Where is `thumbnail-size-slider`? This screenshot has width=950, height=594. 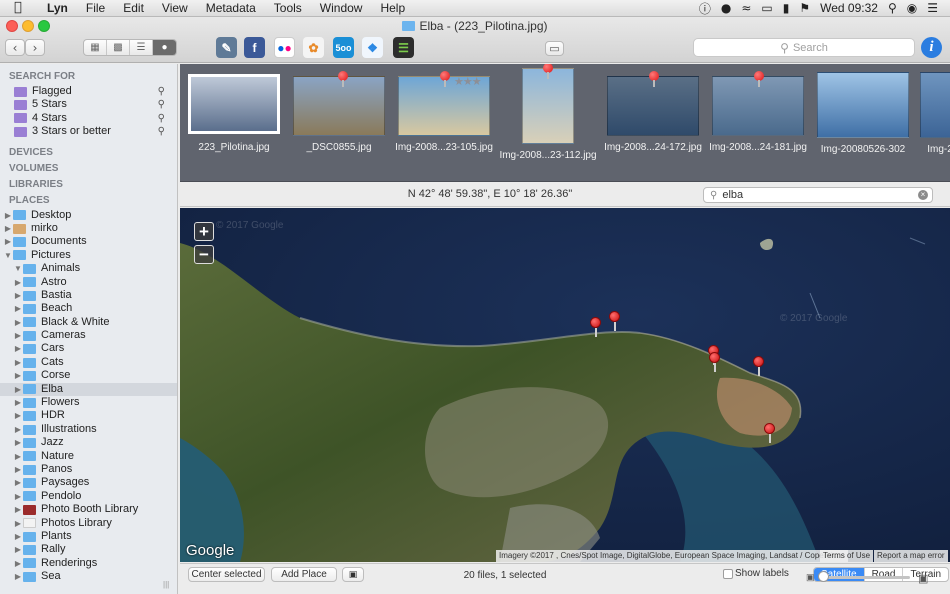 thumbnail-size-slider is located at coordinates (866, 577).